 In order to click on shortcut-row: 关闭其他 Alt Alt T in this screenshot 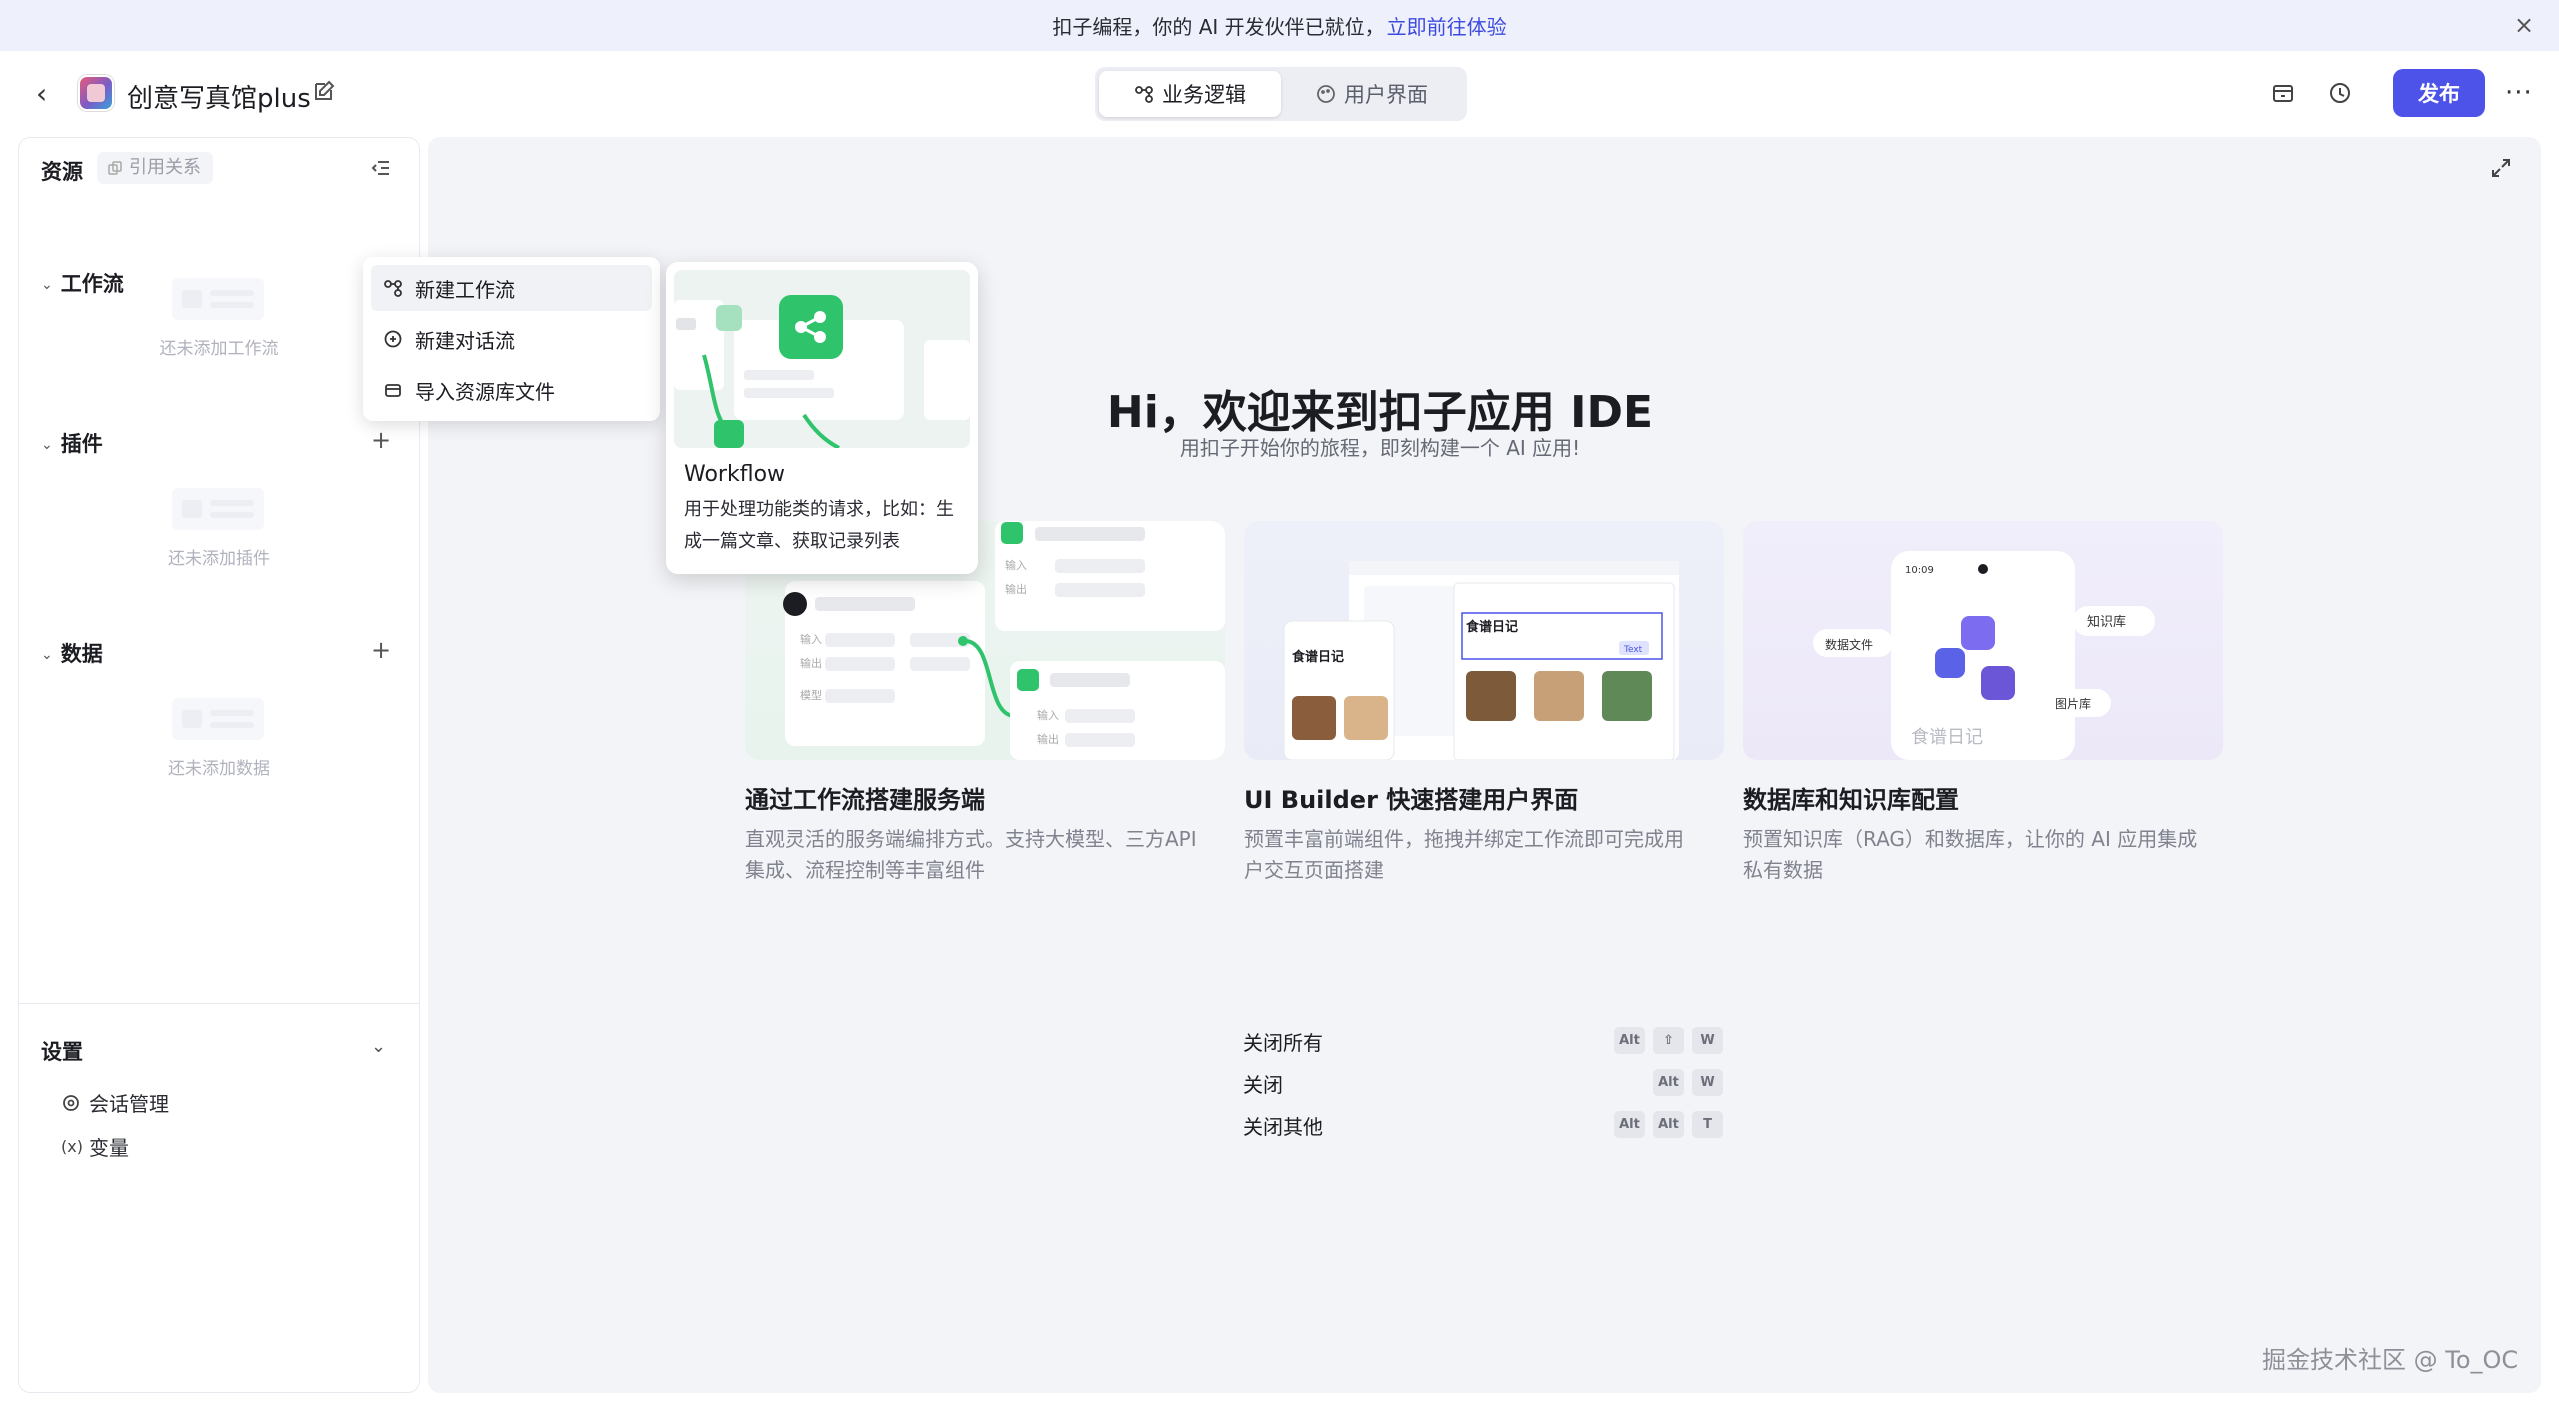, I will do `click(1483, 1124)`.